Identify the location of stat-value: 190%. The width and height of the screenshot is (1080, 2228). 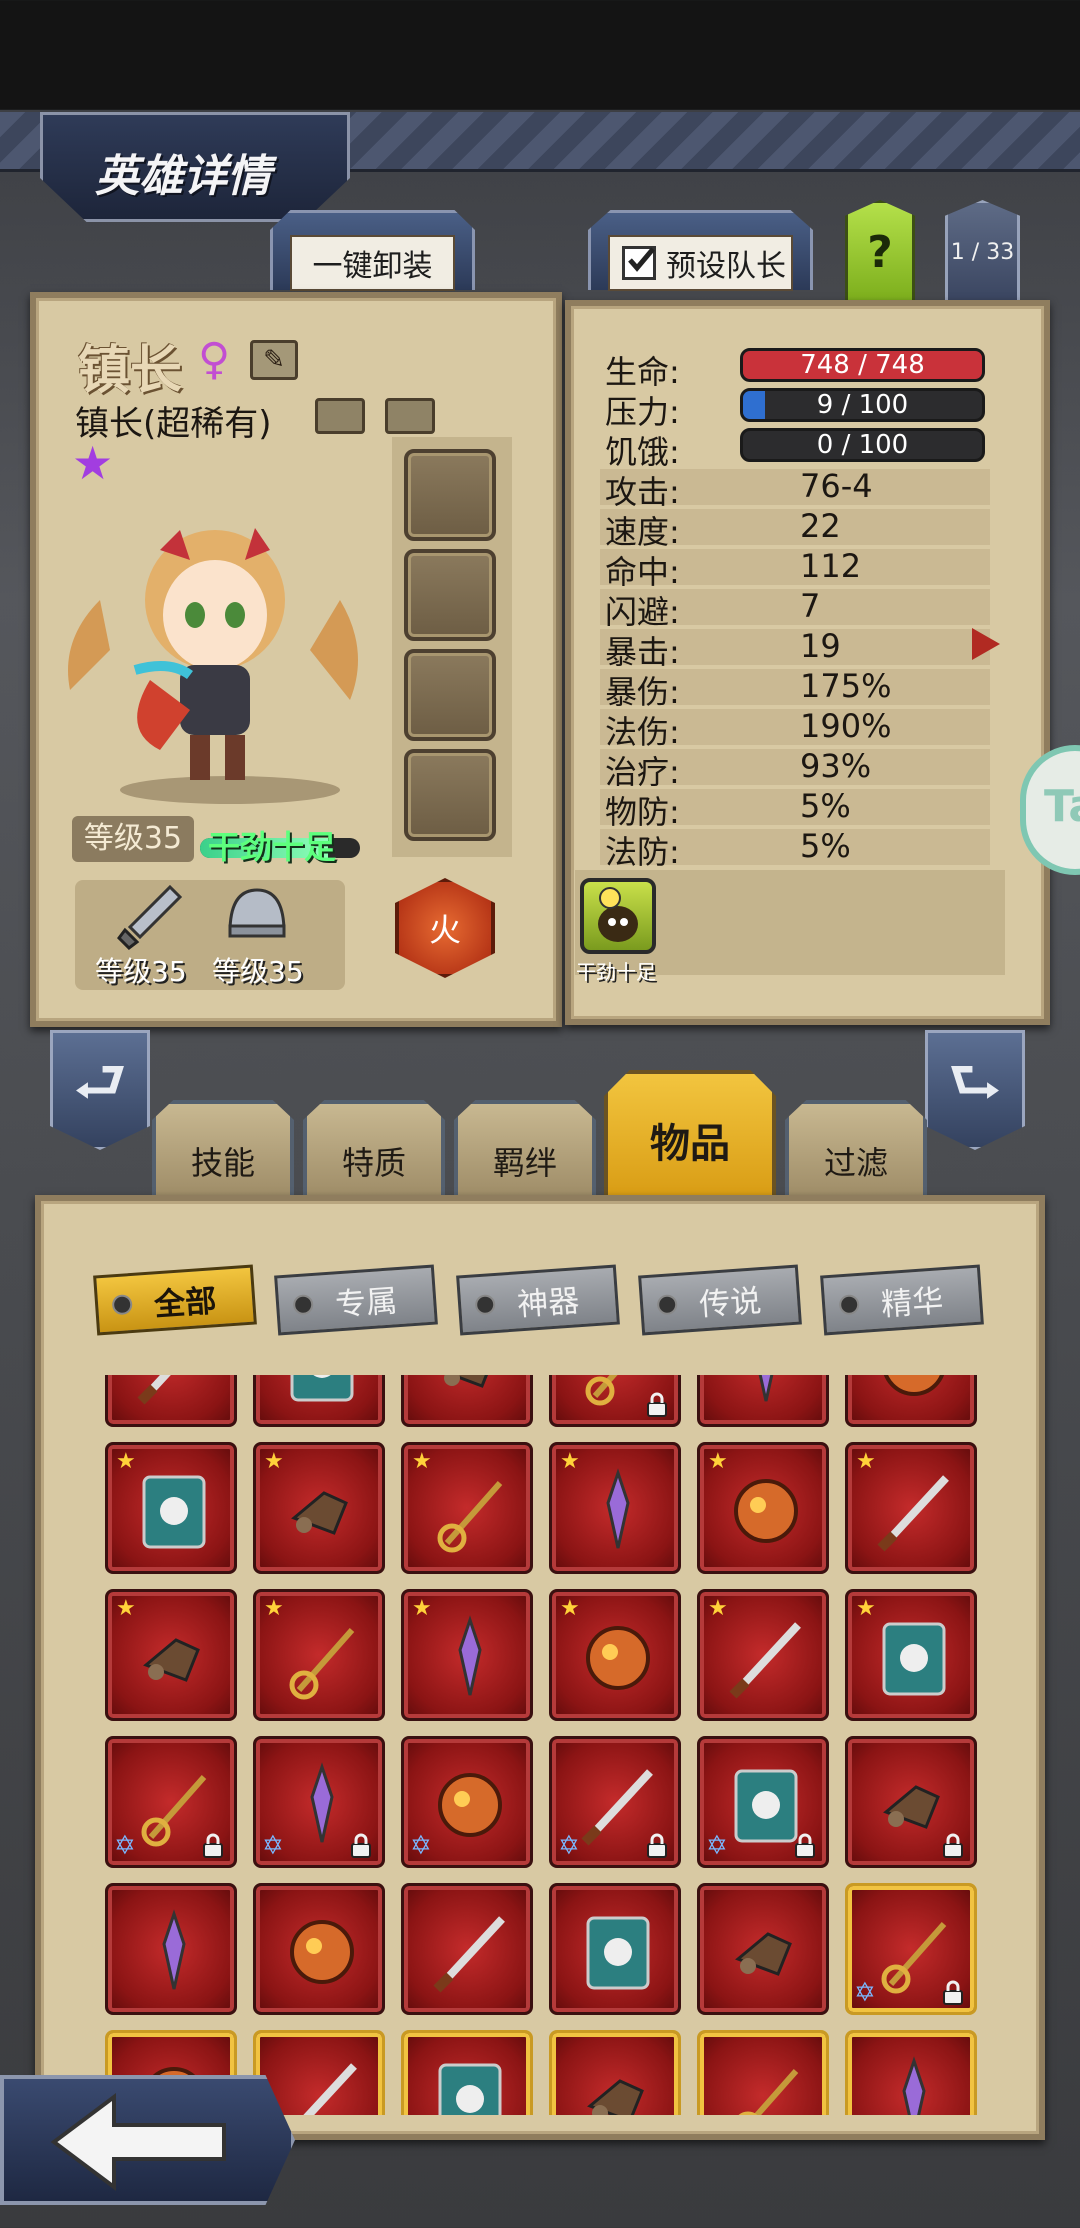
(846, 726).